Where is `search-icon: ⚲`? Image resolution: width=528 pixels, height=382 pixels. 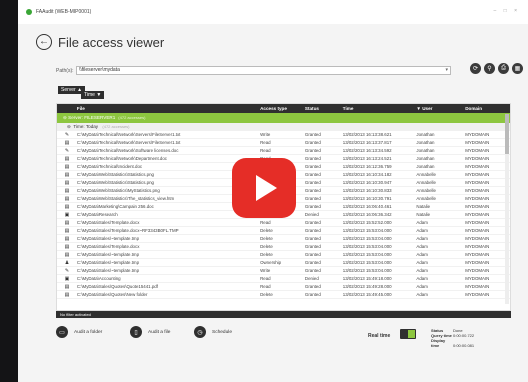 search-icon: ⚲ is located at coordinates (489, 68).